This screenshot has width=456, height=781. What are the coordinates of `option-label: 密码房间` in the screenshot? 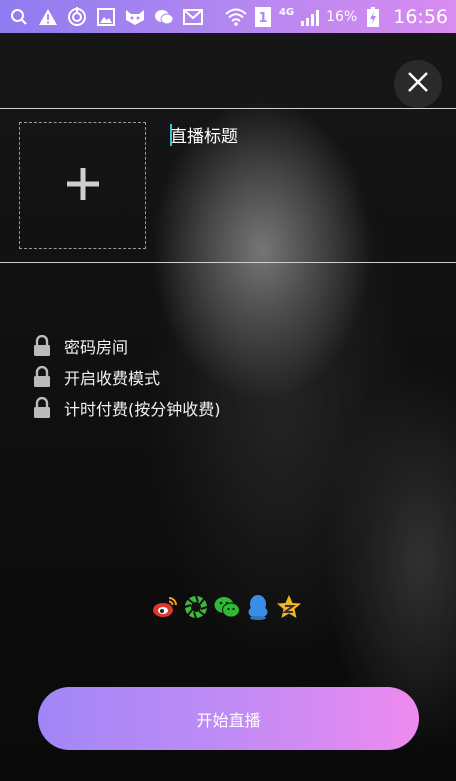 It's located at (96, 347).